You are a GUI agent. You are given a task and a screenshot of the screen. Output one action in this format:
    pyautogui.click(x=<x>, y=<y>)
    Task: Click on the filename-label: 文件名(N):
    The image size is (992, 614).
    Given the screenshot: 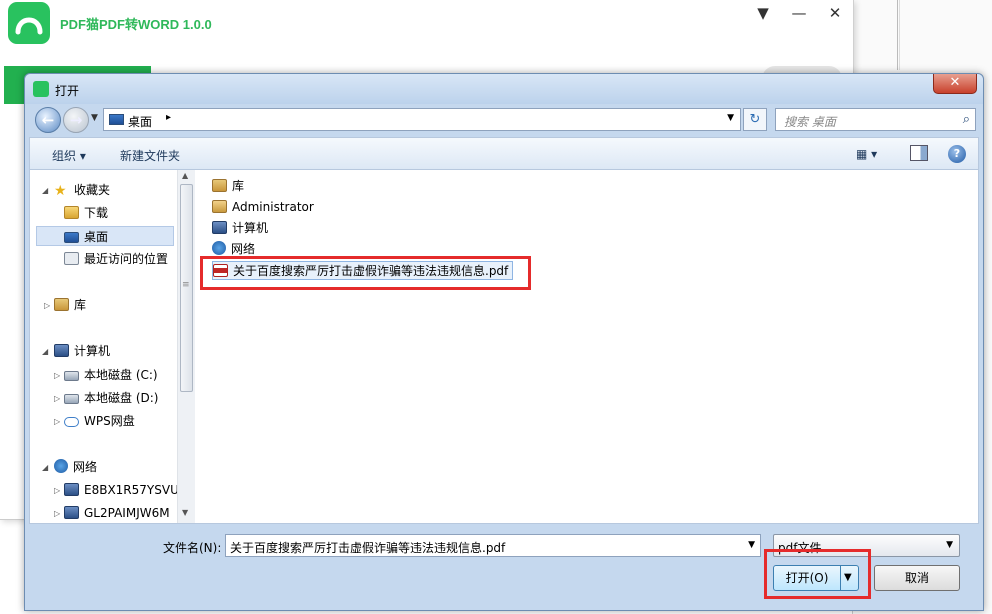 What is the action you would take?
    pyautogui.click(x=192, y=548)
    